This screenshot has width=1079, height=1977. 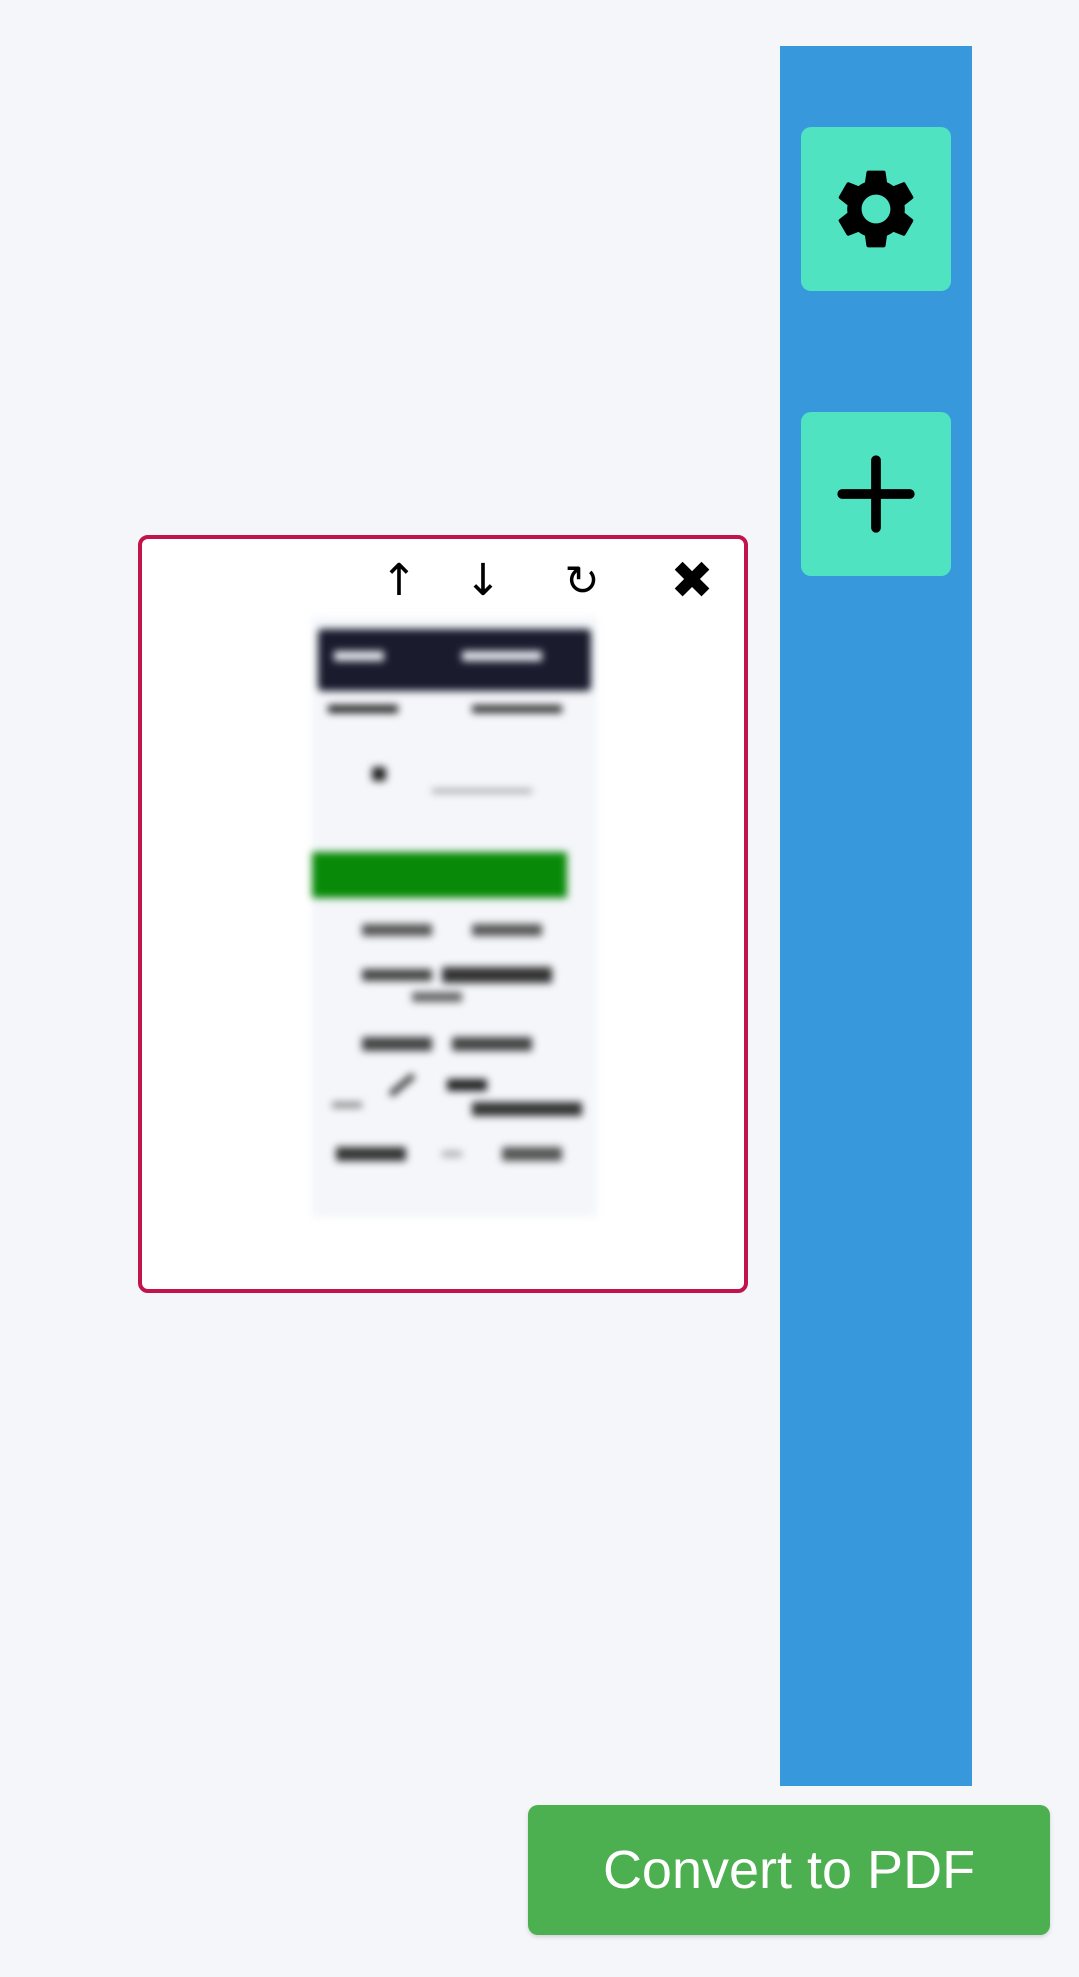 What do you see at coordinates (443, 581) in the screenshot?
I see `page-controls: ↑ ↓ ↻ ✖` at bounding box center [443, 581].